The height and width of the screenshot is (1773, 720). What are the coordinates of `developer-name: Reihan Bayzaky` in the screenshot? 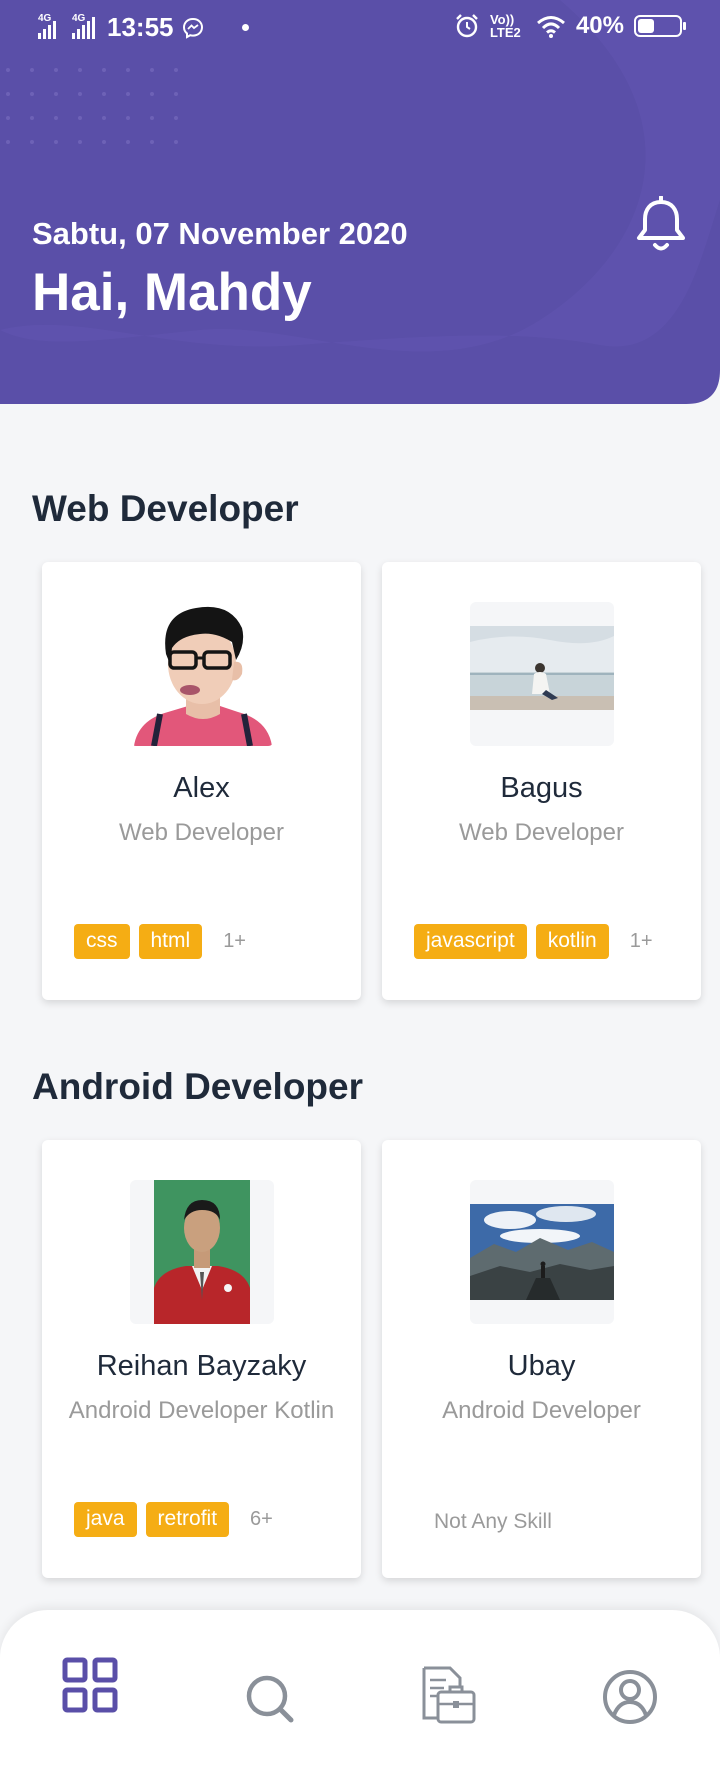 It's located at (201, 1366).